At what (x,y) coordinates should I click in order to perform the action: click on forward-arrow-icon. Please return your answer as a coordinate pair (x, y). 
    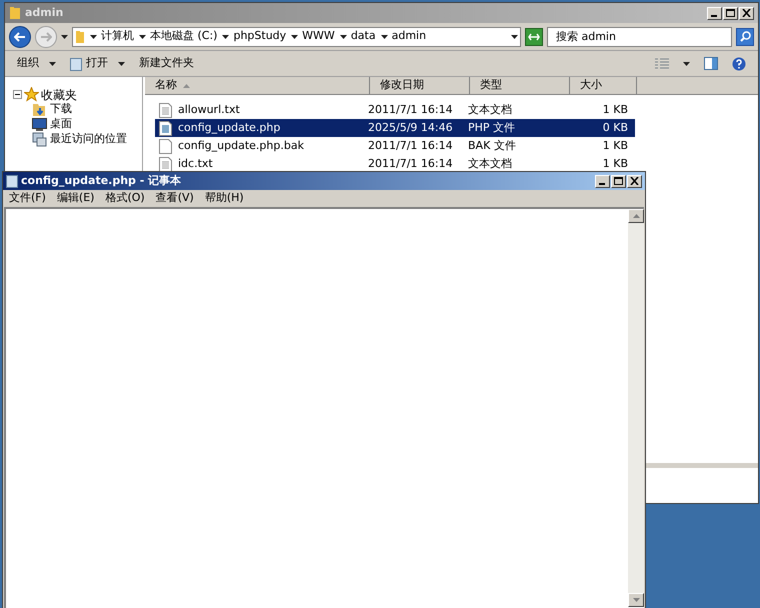
    Looking at the image, I should click on (46, 37).